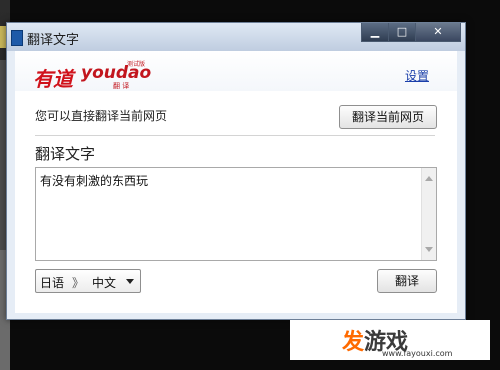 This screenshot has height=370, width=500. Describe the element at coordinates (136, 64) in the screenshot. I see `logo-beta-tag: 测试版` at that location.